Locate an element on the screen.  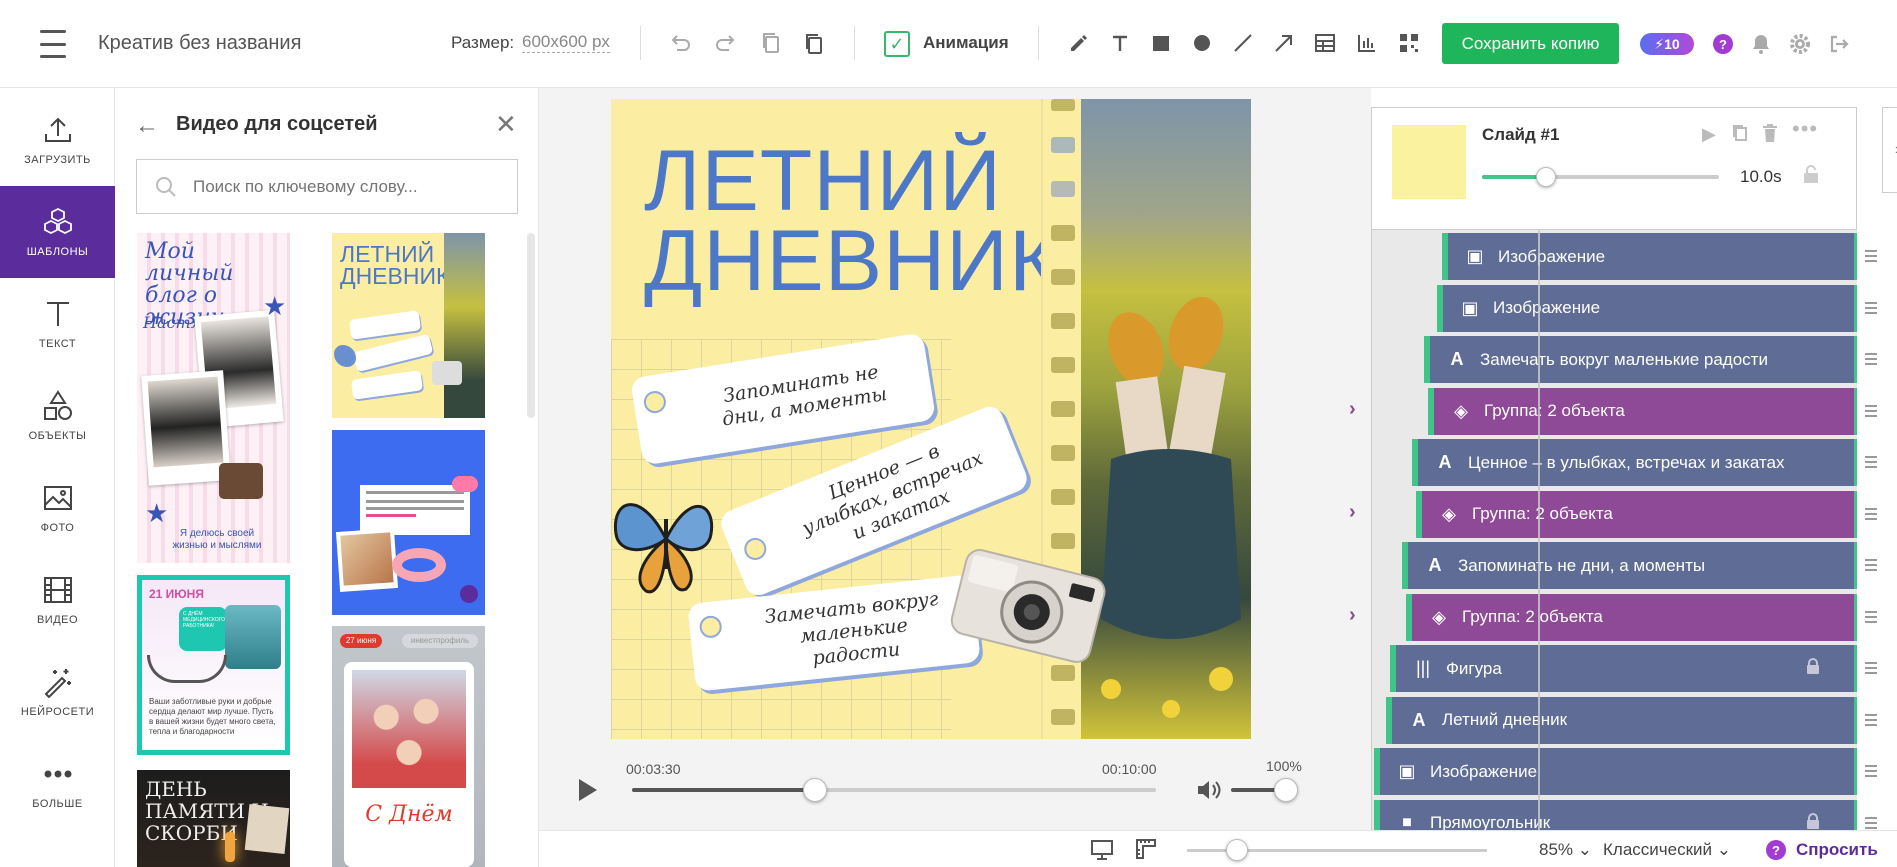
volume-handle is located at coordinates (1286, 790).